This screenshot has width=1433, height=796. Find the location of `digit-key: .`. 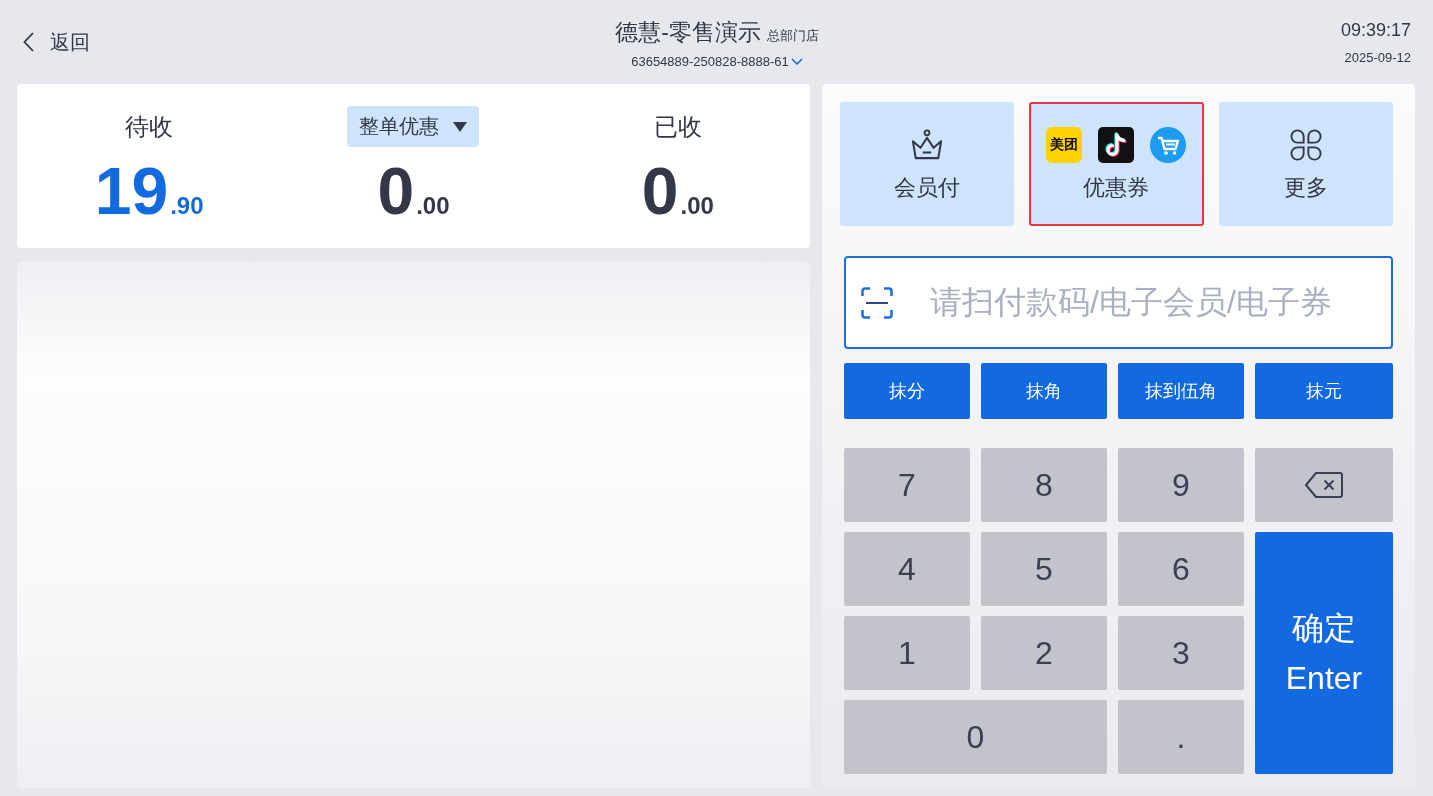

digit-key: . is located at coordinates (1181, 737).